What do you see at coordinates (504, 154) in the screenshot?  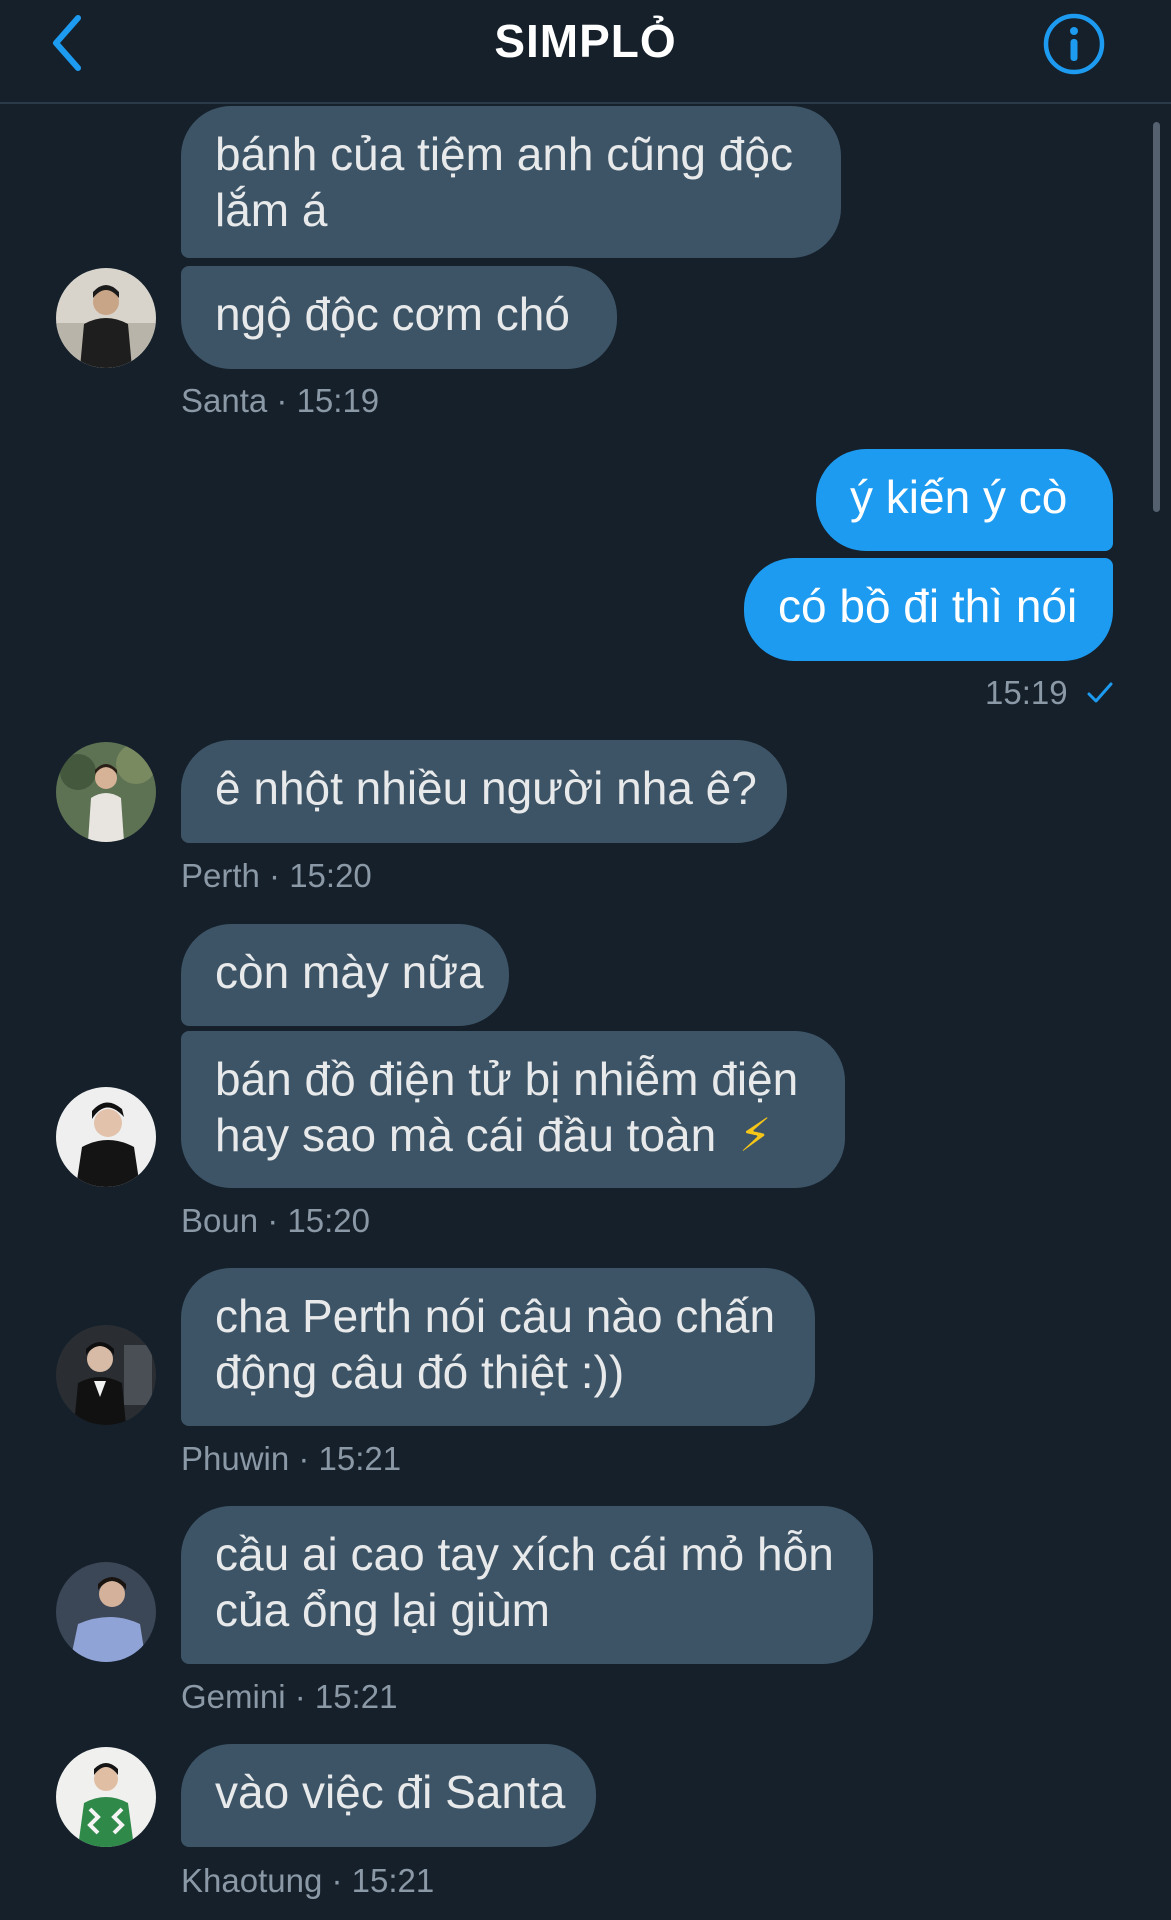 I see `message-text: bánh của tiệm anh cũng độc` at bounding box center [504, 154].